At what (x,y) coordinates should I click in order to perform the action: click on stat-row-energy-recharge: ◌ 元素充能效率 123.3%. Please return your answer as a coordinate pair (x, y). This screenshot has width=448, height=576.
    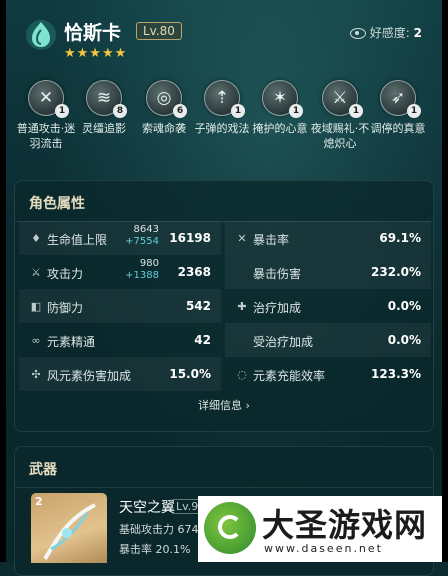
    Looking at the image, I should click on (328, 374).